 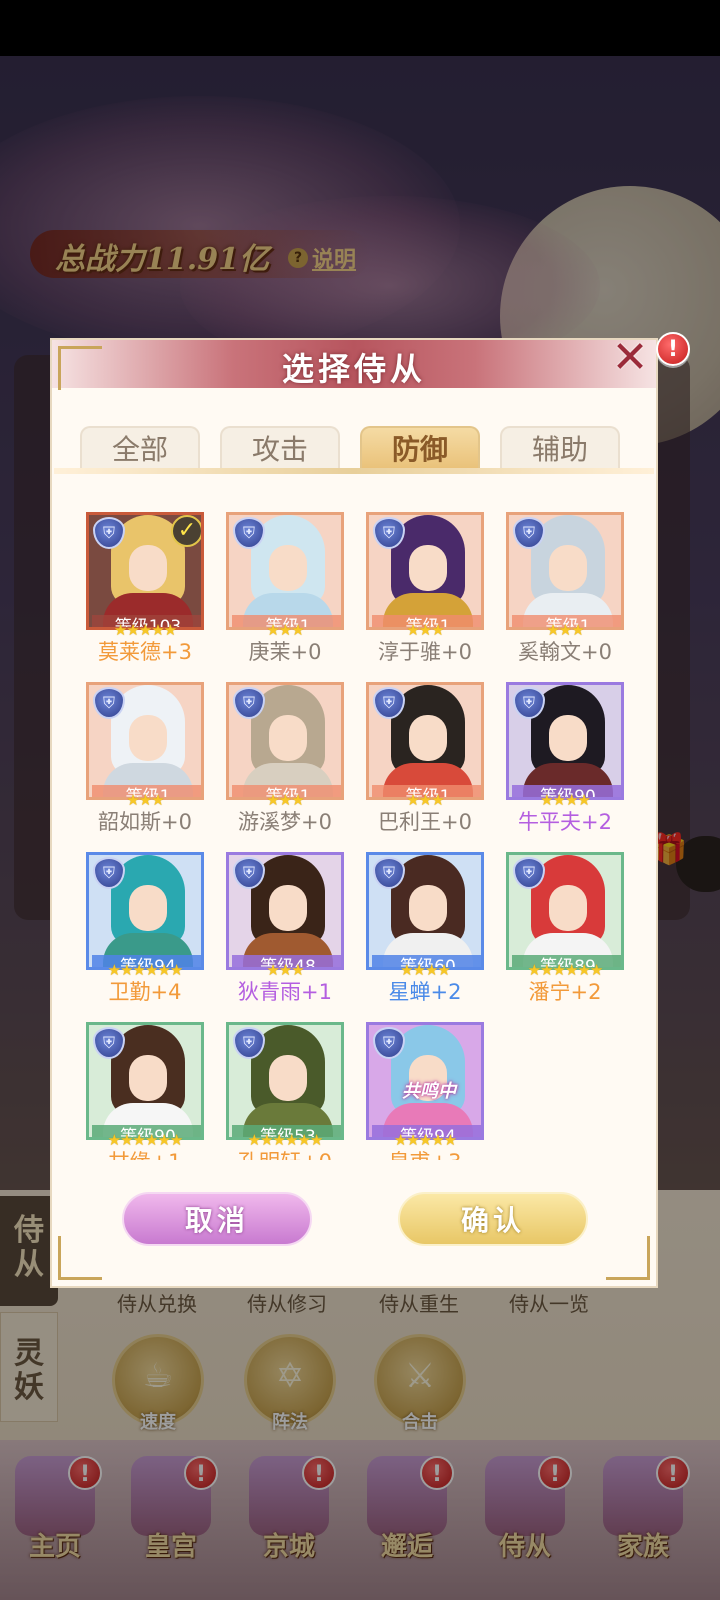 I want to click on tabs-rail, so click(x=354, y=471).